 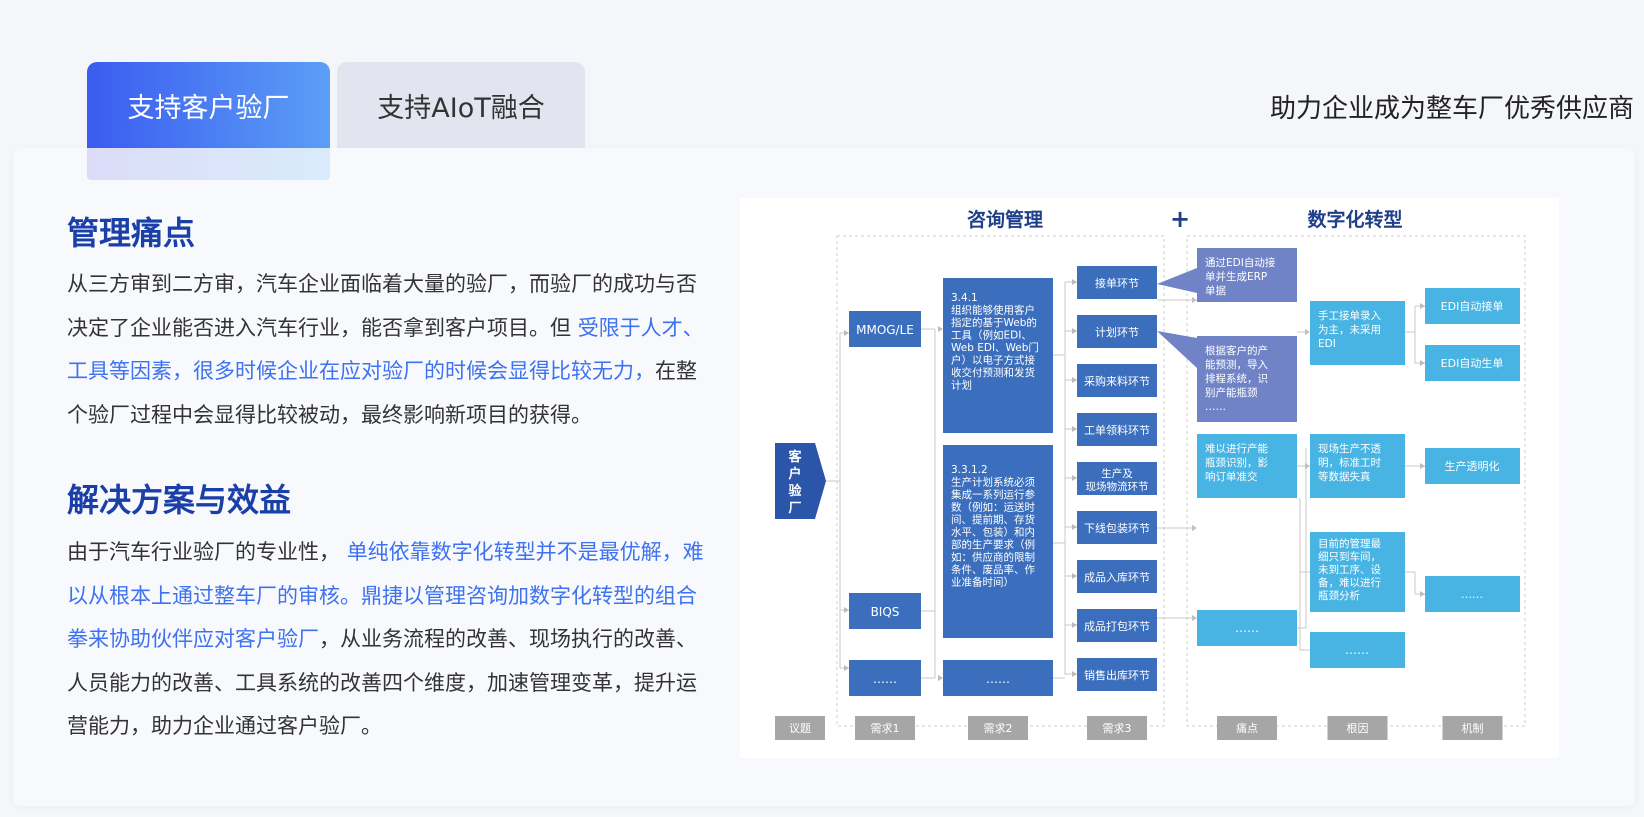 What do you see at coordinates (1358, 728) in the screenshot?
I see `footer-label: 根因` at bounding box center [1358, 728].